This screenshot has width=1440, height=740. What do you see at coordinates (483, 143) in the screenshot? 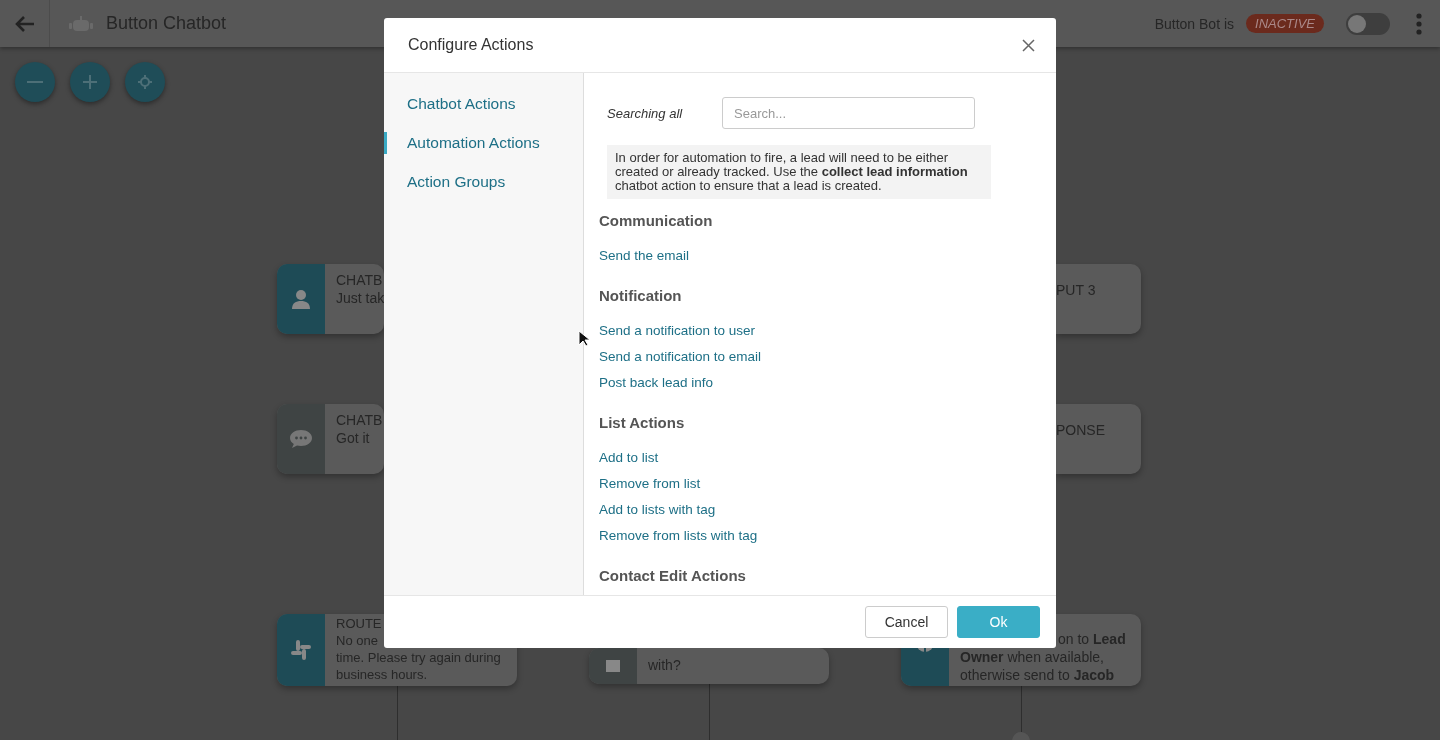
I see `category-tab: Automation Actions` at bounding box center [483, 143].